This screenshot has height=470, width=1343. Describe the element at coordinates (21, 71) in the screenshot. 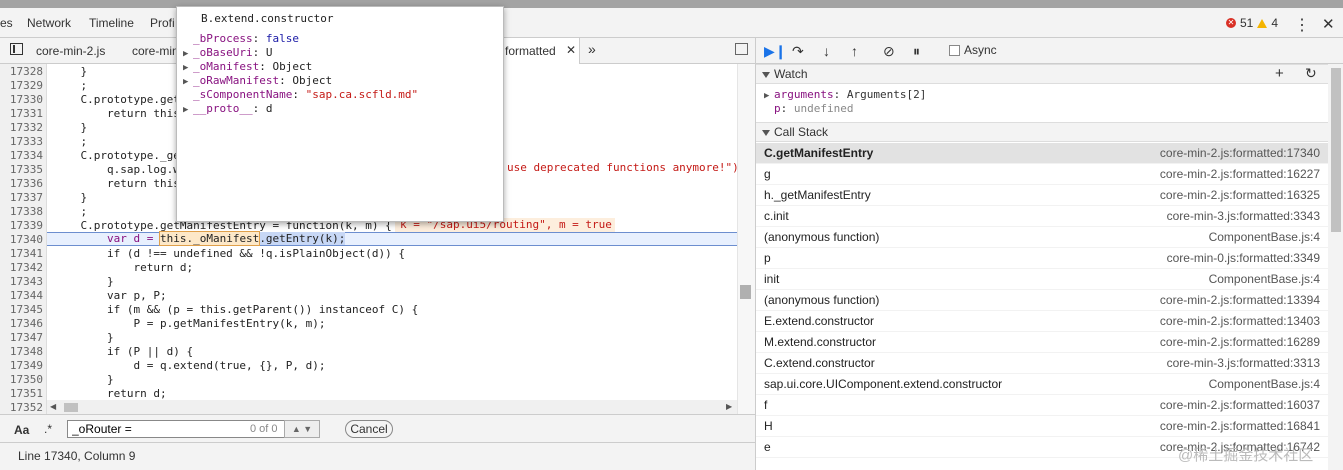

I see `line-number: 17328` at that location.